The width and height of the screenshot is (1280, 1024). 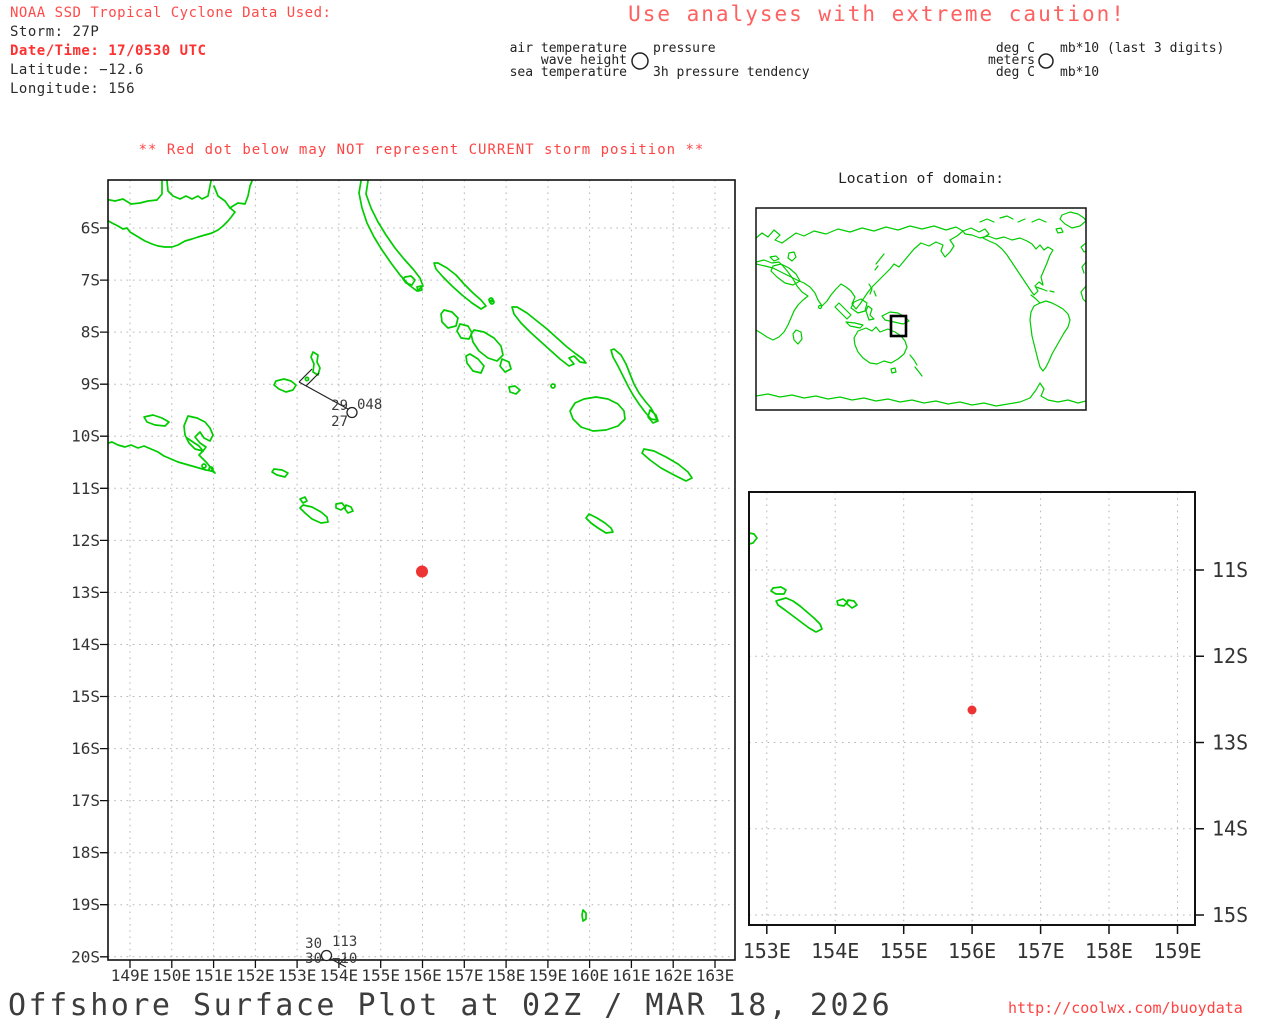 What do you see at coordinates (898, 326) in the screenshot?
I see `domain-box` at bounding box center [898, 326].